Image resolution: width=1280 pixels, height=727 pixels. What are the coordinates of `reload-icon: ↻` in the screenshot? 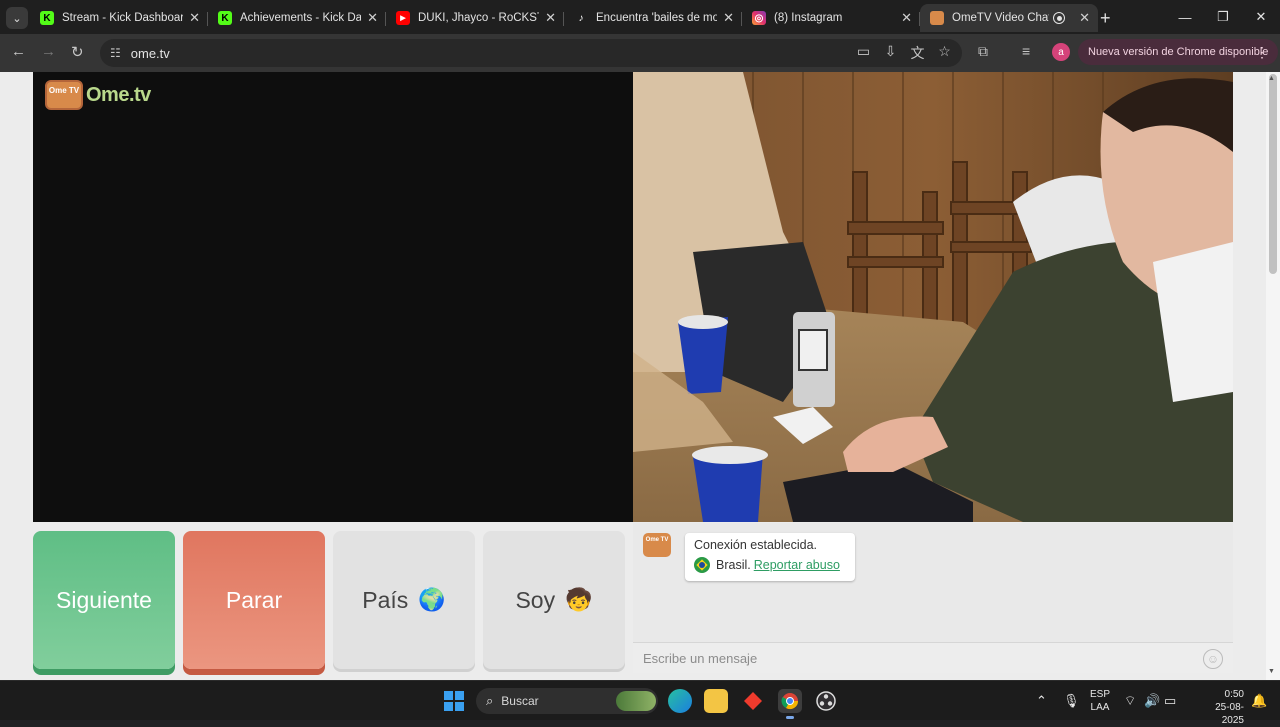 It's located at (77, 52).